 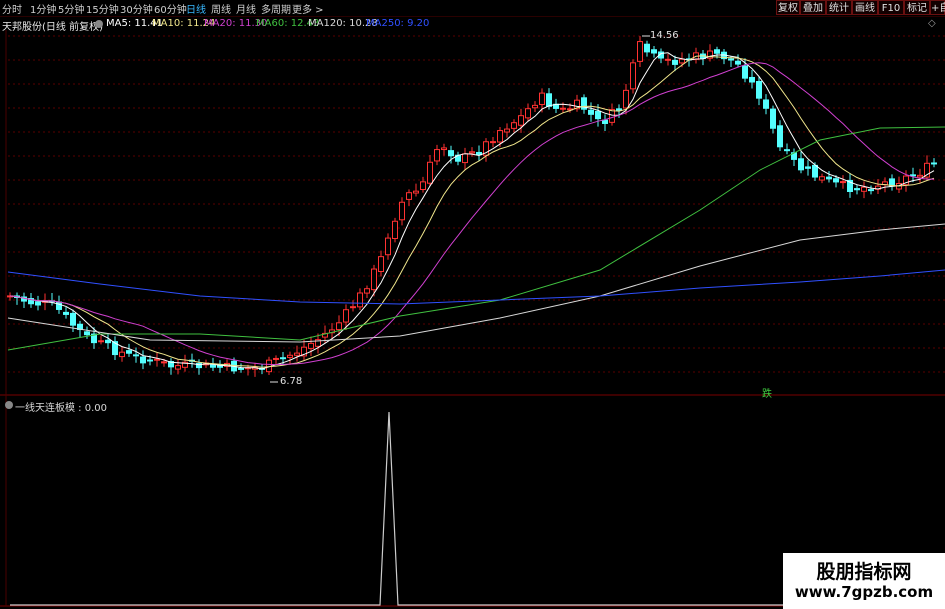 What do you see at coordinates (61, 408) in the screenshot?
I see `indicator-label: 一线天连板模 : 0.00` at bounding box center [61, 408].